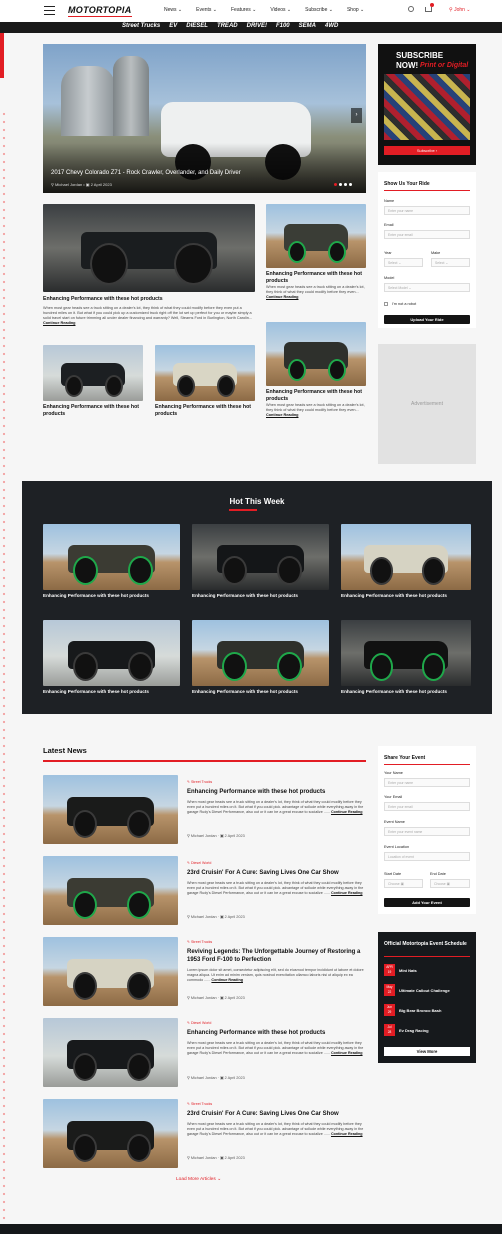  I want to click on brand-diesel: DIESEL, so click(197, 26).